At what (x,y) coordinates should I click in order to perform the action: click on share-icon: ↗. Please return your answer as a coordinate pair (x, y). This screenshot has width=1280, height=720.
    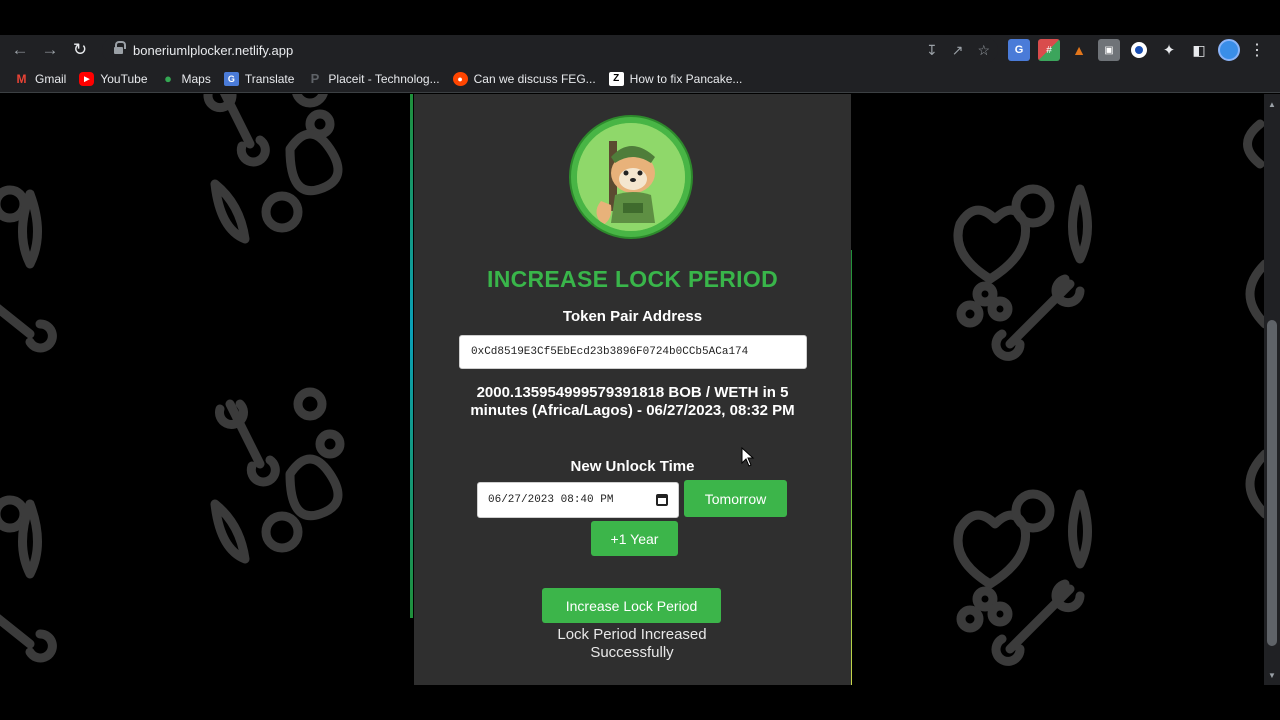
    Looking at the image, I should click on (958, 50).